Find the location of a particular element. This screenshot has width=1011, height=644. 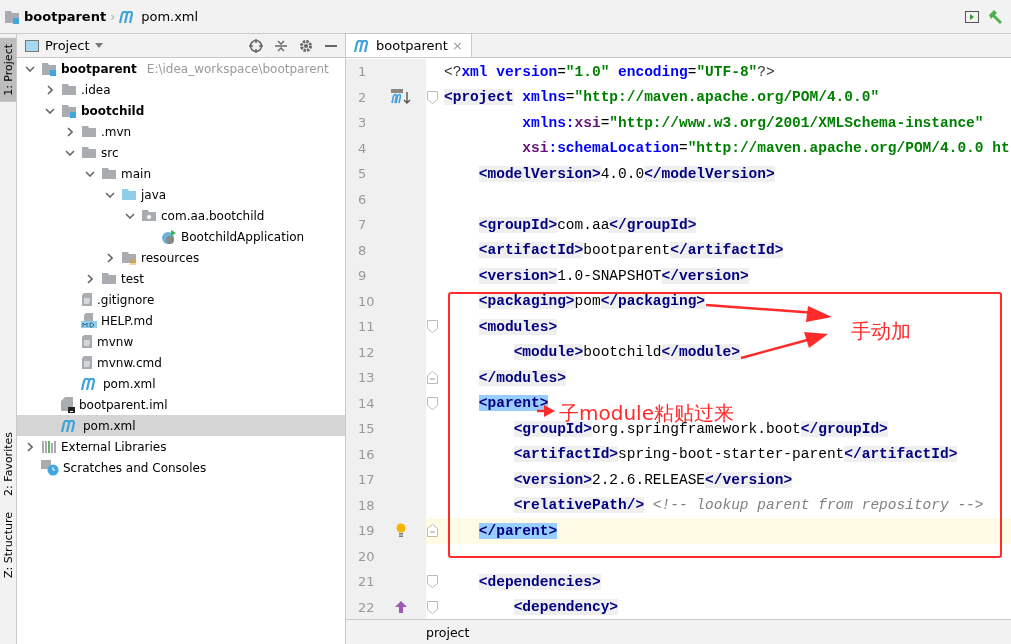

tree-item-label: resources is located at coordinates (170, 257).